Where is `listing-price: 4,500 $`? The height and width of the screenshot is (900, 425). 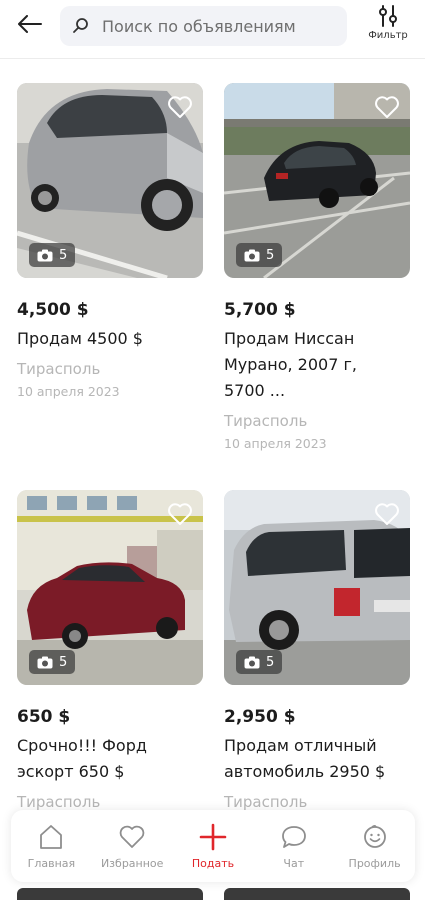
listing-price: 4,500 $ is located at coordinates (53, 310).